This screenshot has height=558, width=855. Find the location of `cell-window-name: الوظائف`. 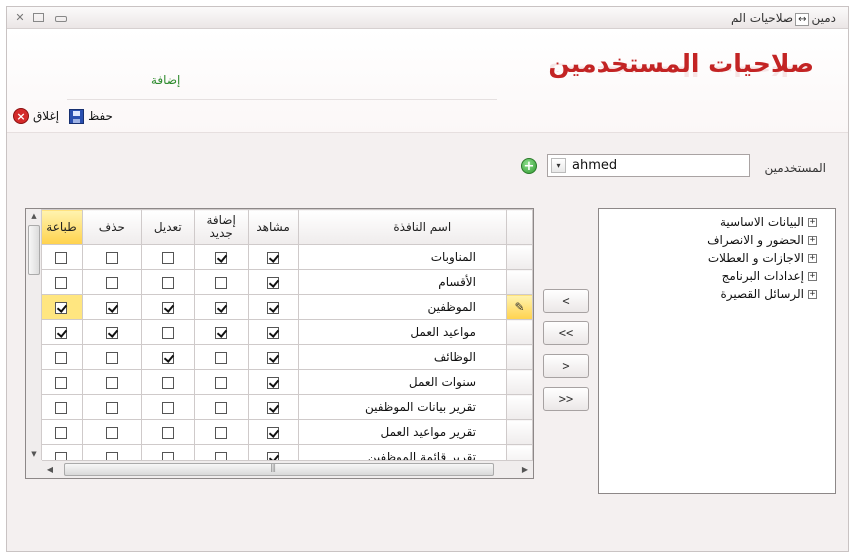

cell-window-name: الوظائف is located at coordinates (402, 357).